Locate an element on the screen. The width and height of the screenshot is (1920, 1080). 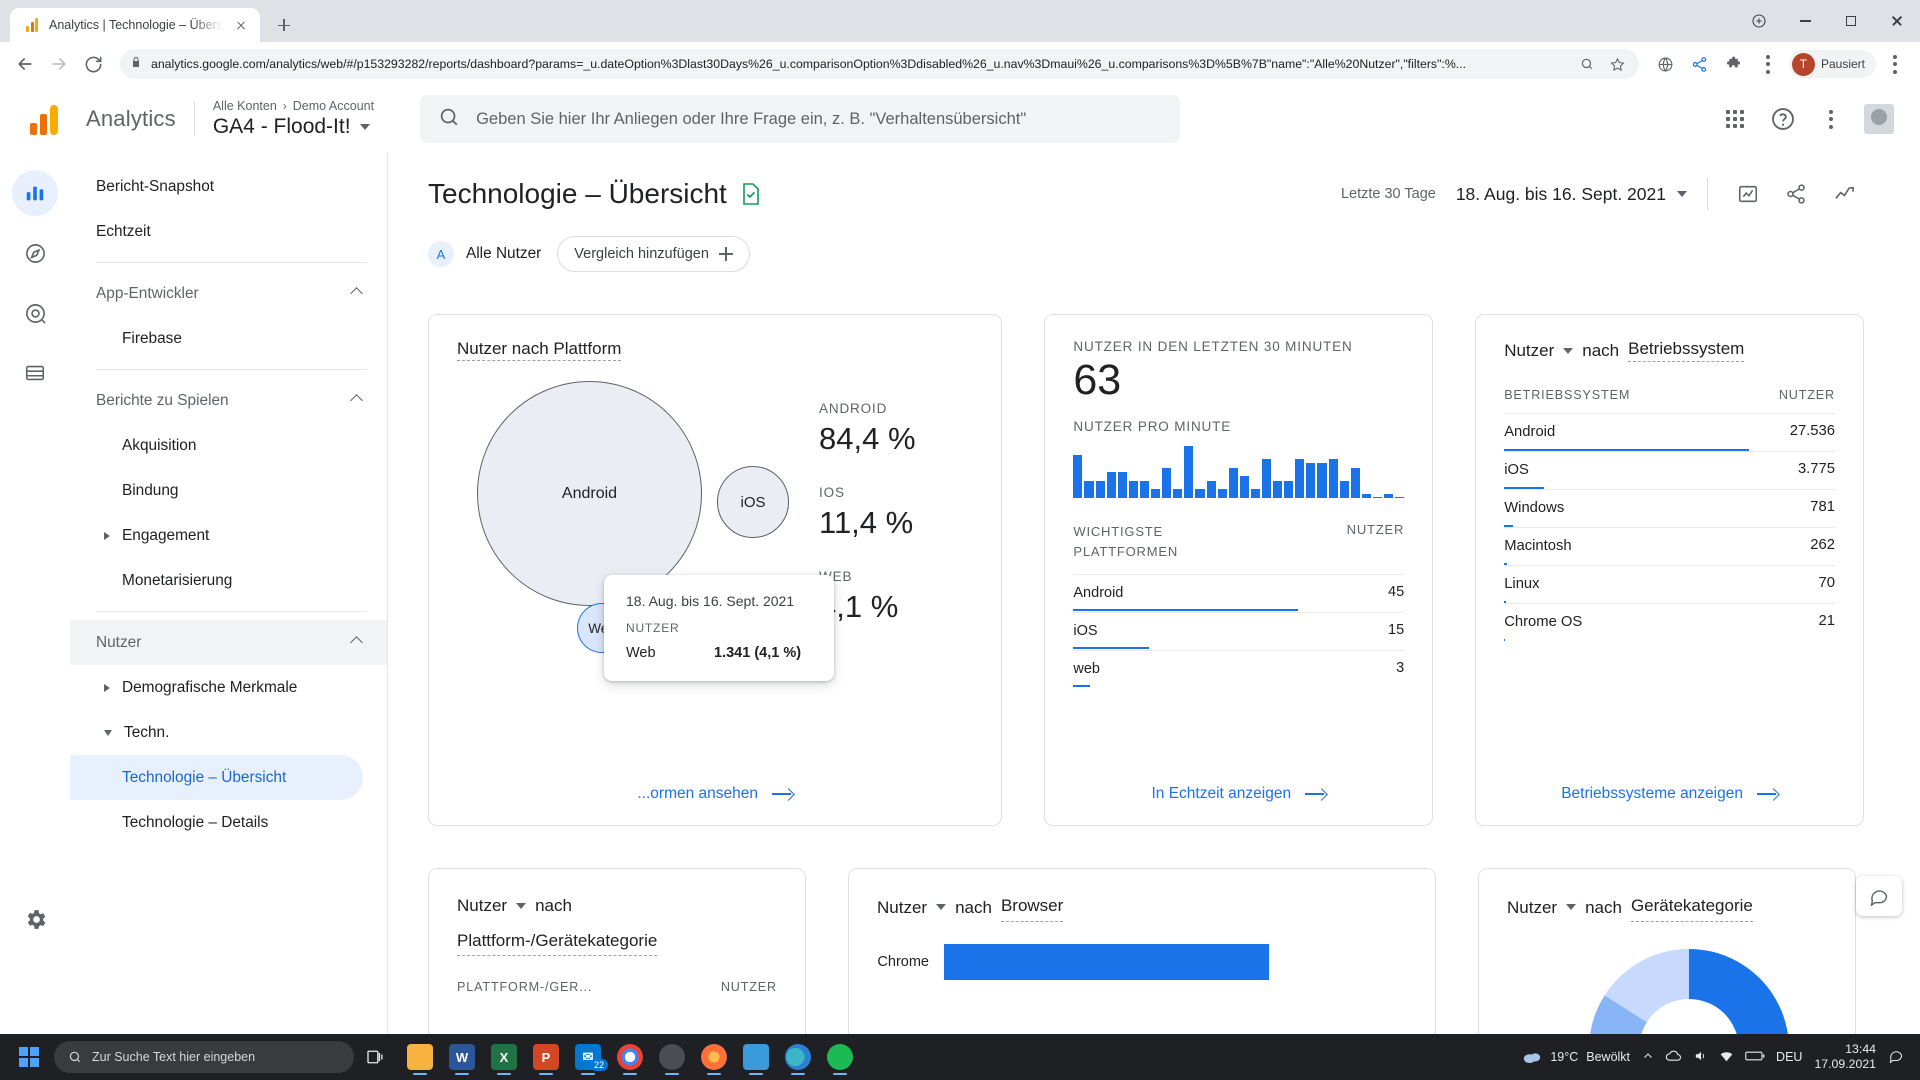
start-button is located at coordinates (29, 1057).